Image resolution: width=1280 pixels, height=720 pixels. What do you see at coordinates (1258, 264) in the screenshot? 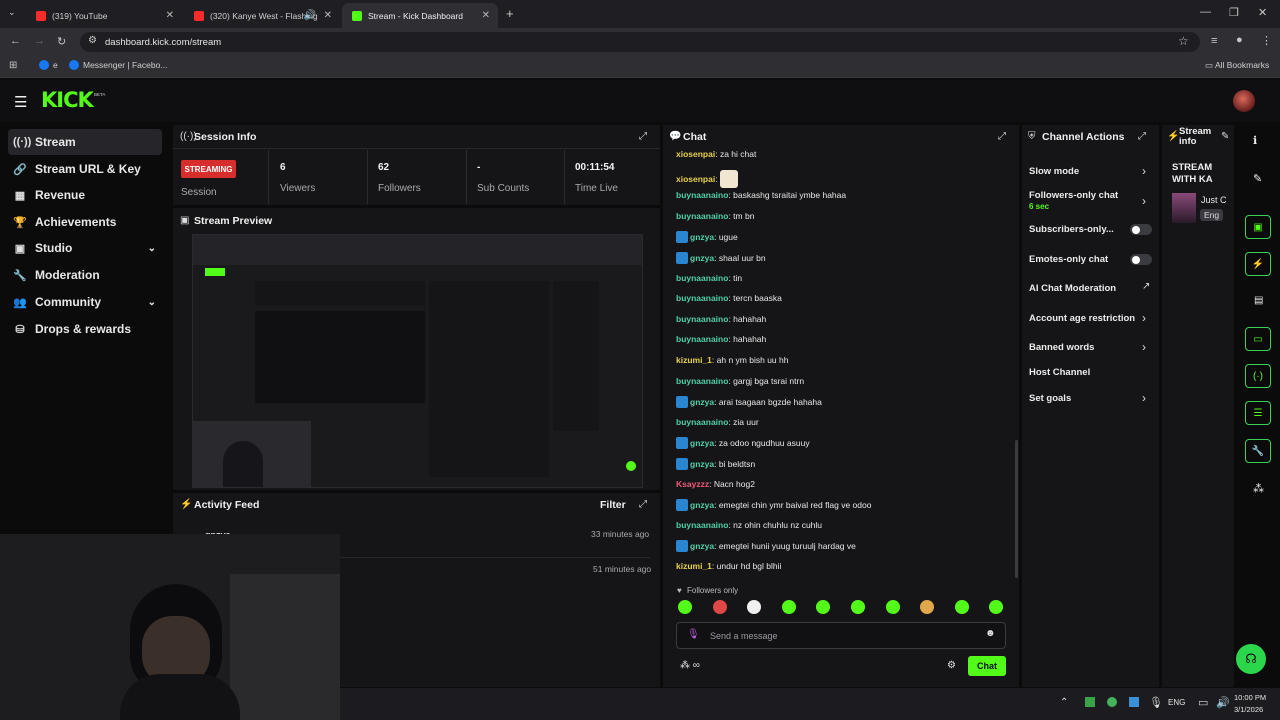
I see `rail-bolt-button: ⚡` at bounding box center [1258, 264].